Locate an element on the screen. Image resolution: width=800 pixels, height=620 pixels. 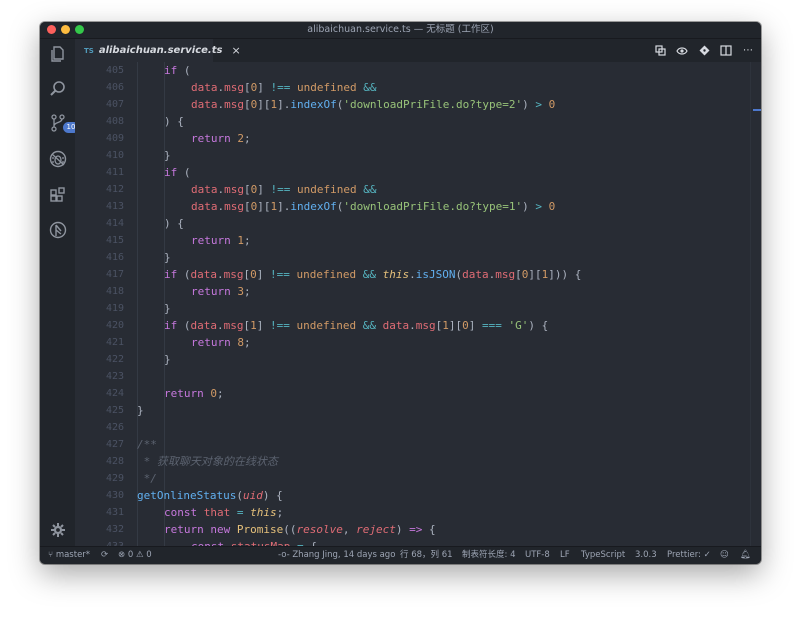
code-line-428: * 获取聊天对象的在线状态 is located at coordinates (207, 461).